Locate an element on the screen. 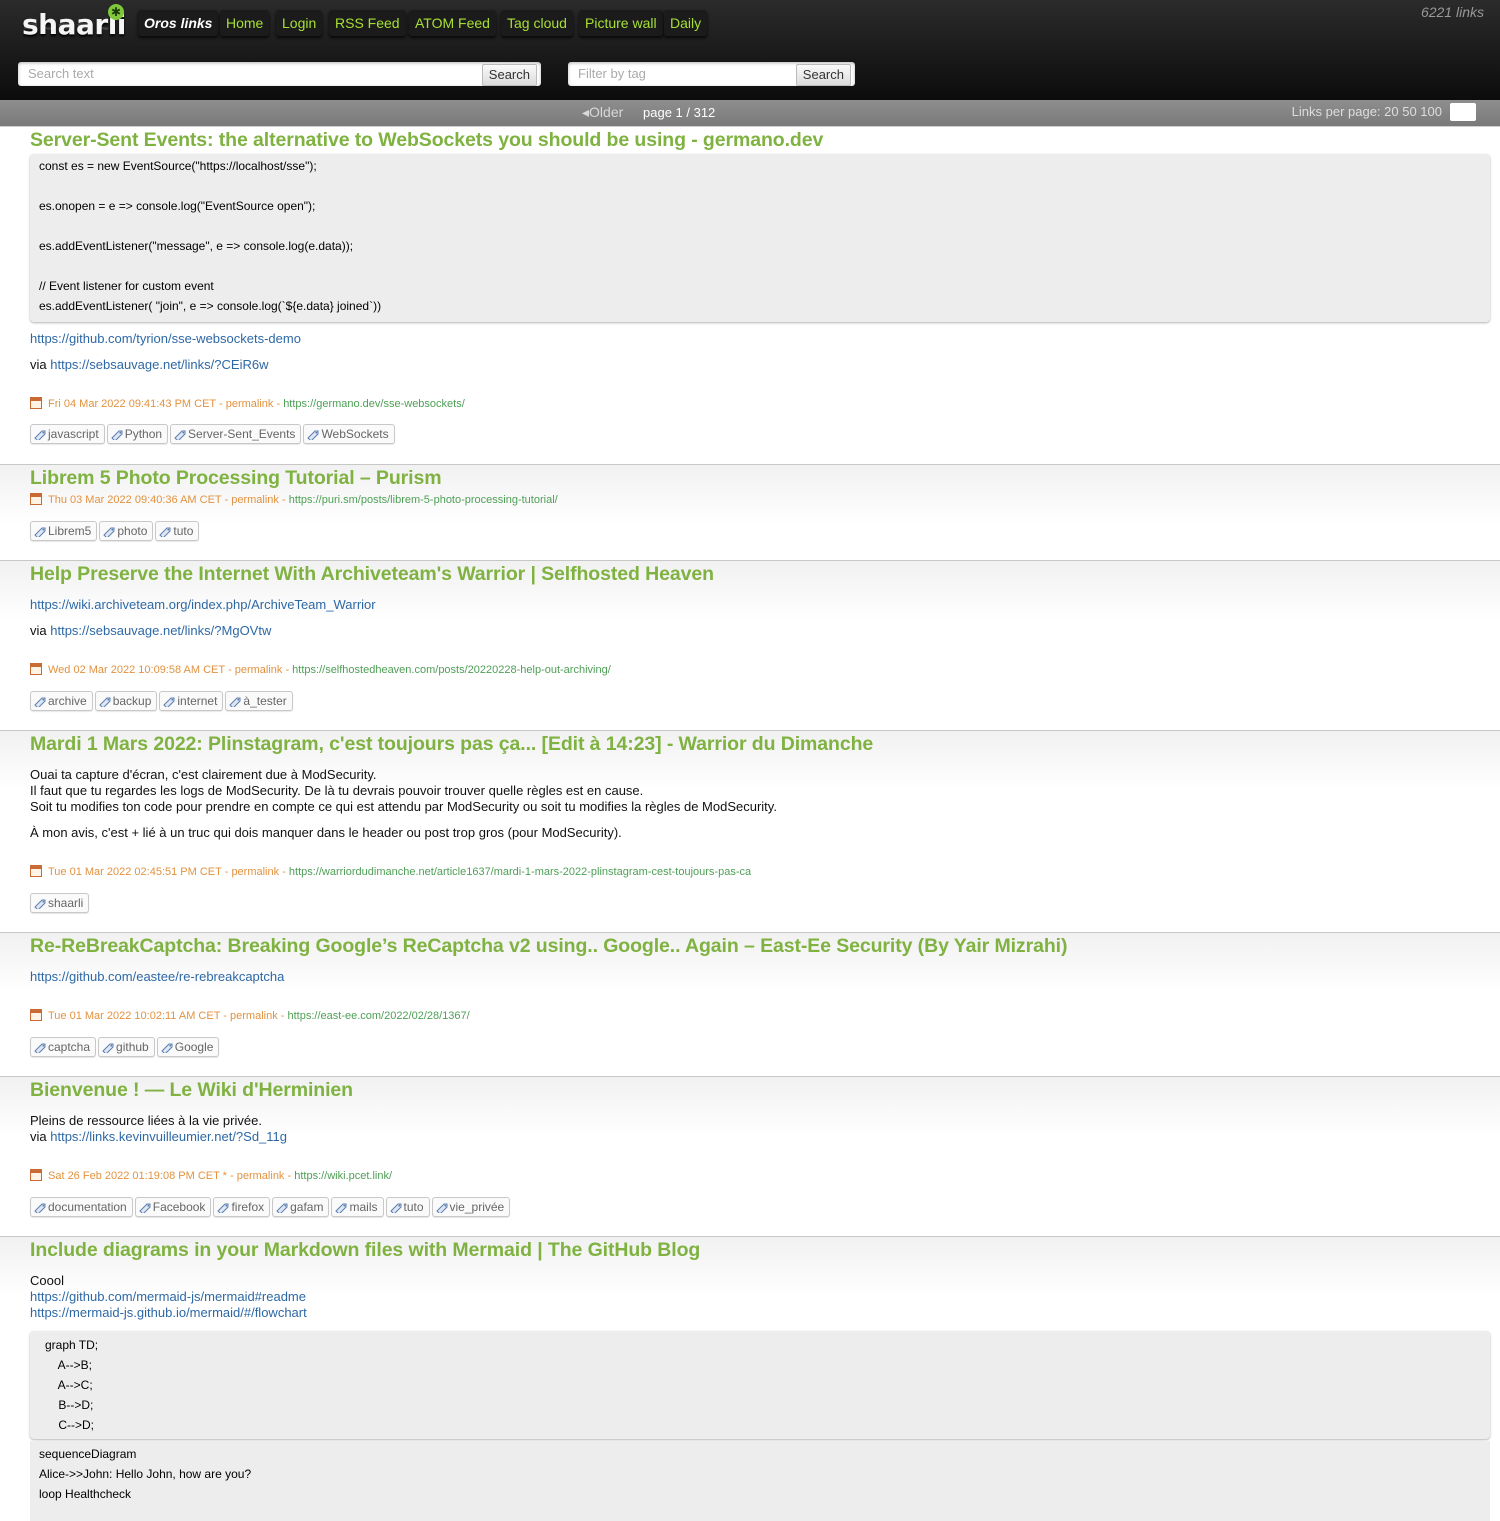  code-line: // Event listener for custom event is located at coordinates (126, 286).